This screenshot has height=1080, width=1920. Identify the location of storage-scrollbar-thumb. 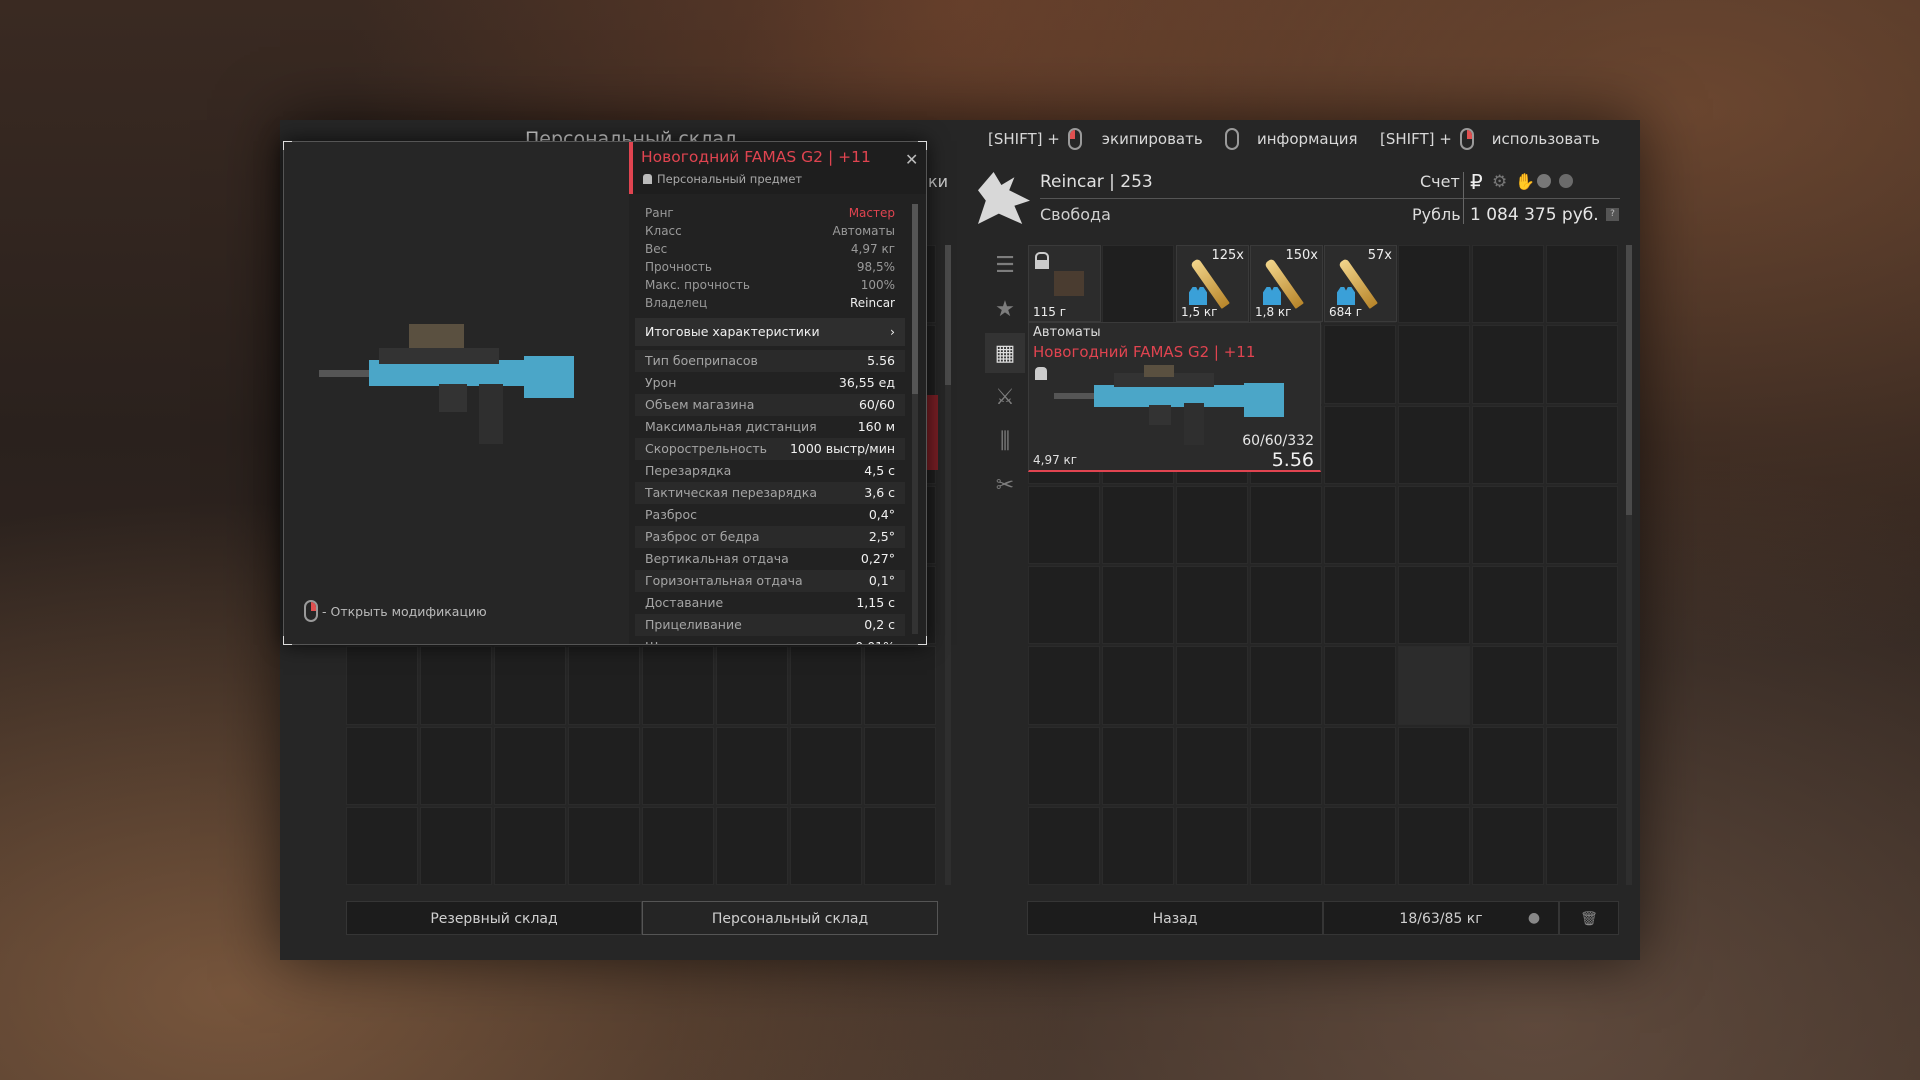
(948, 315).